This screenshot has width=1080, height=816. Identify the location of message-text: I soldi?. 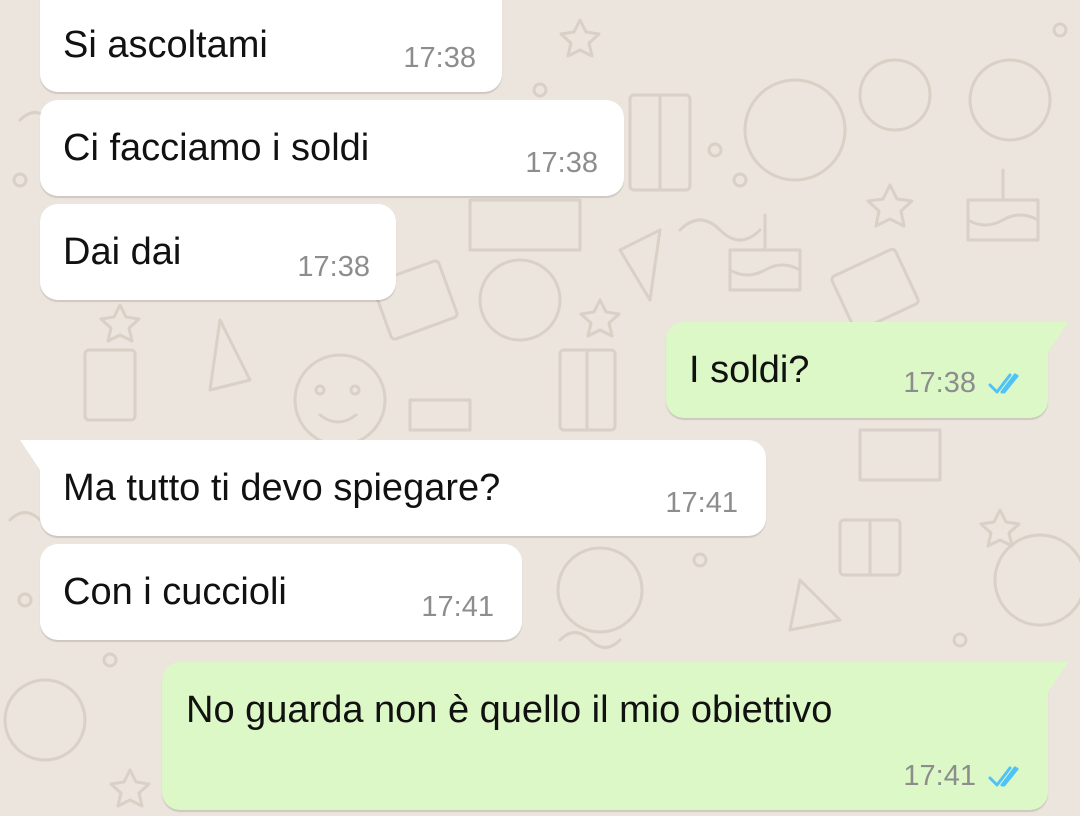
(749, 370).